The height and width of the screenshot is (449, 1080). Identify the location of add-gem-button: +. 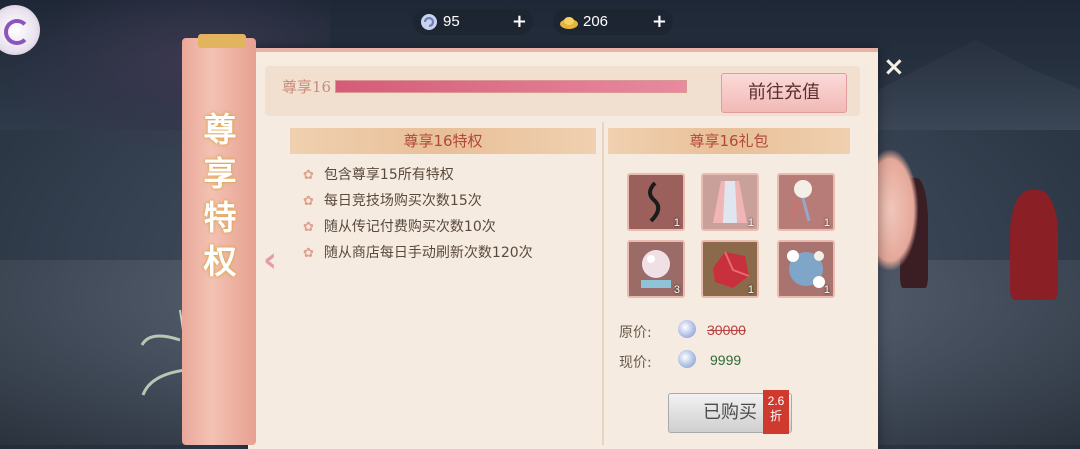
(519, 21).